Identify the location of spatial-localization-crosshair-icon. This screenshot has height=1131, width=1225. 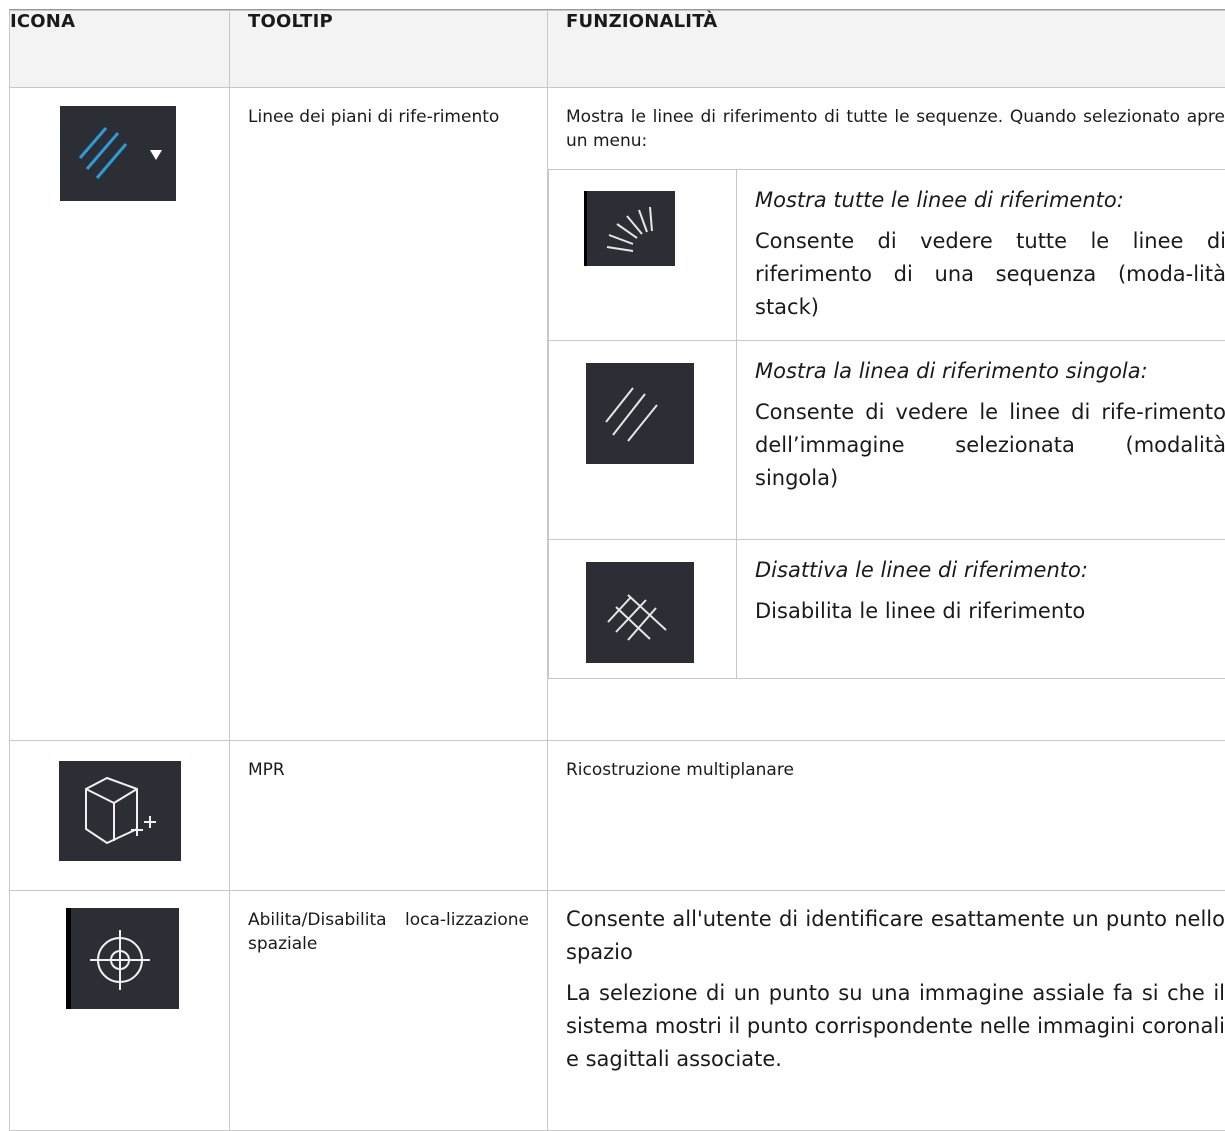
(122, 958).